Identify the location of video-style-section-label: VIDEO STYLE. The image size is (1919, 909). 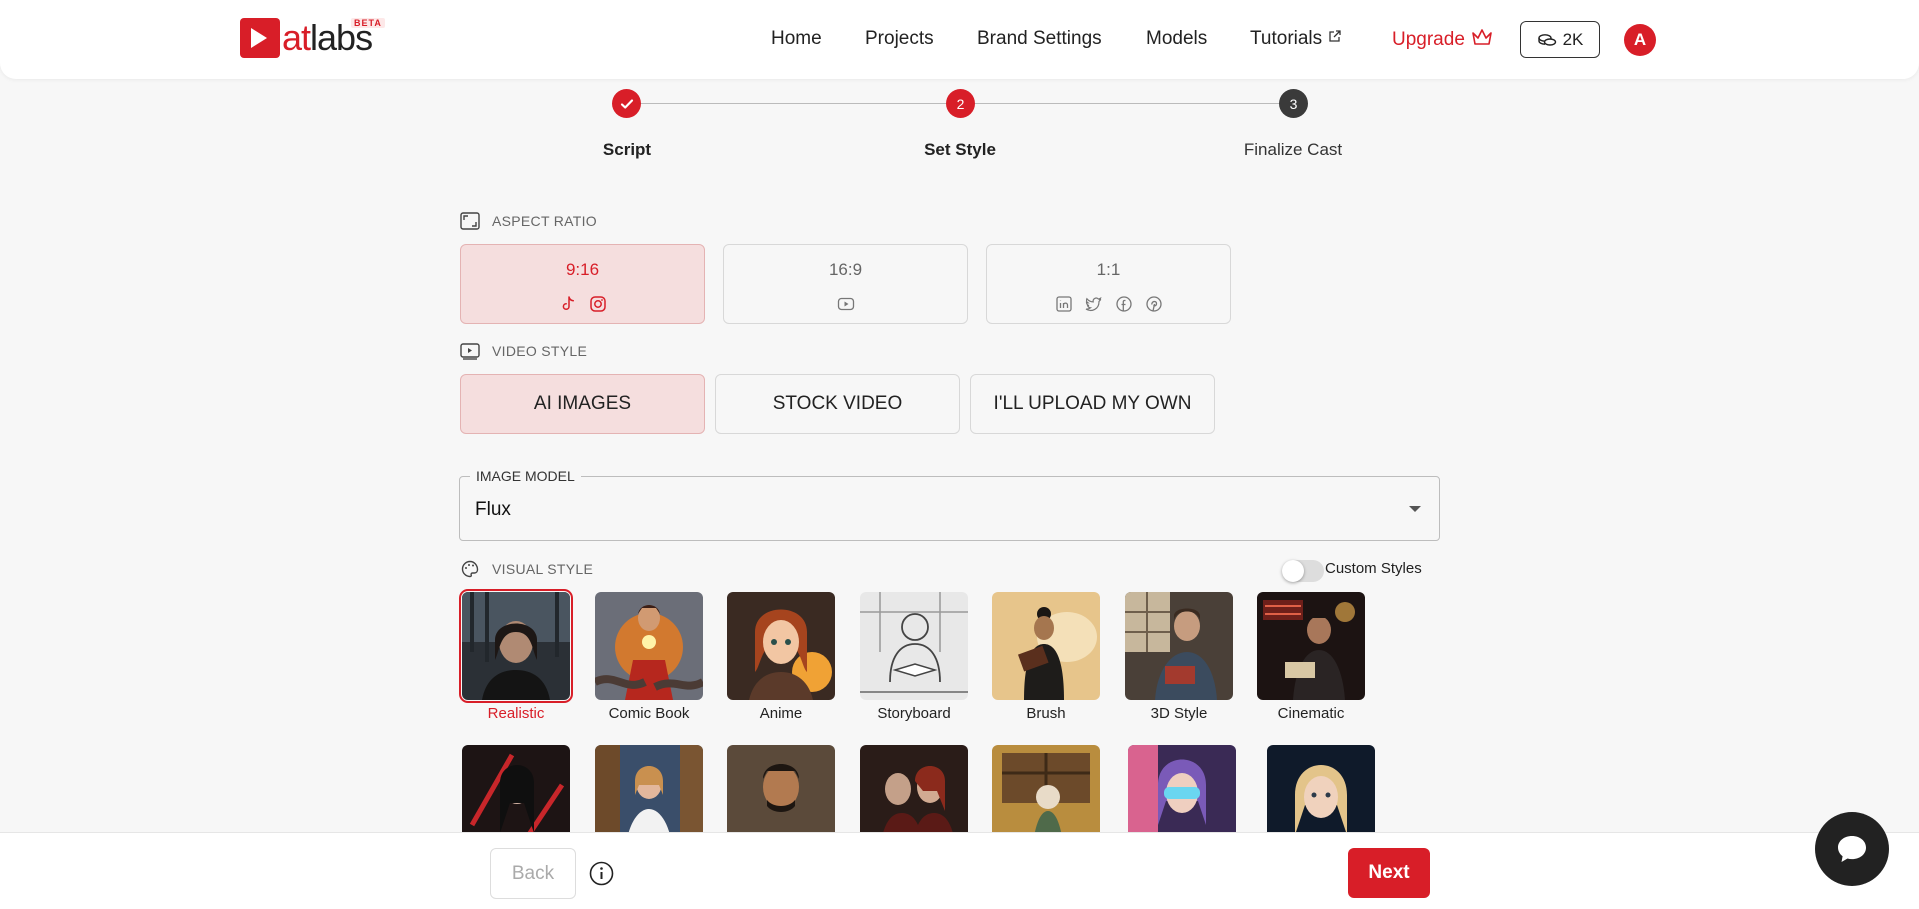
(523, 351).